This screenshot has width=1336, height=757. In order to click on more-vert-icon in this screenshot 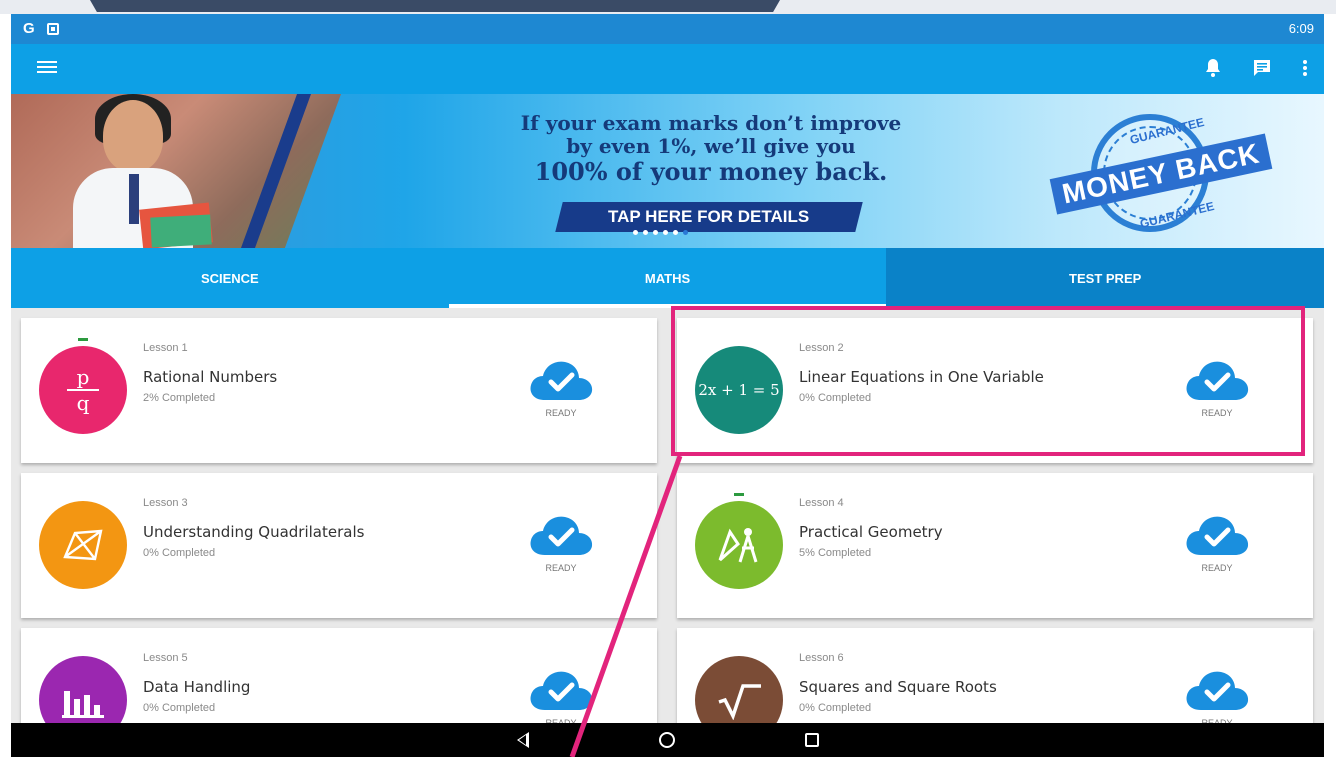, I will do `click(1305, 70)`.